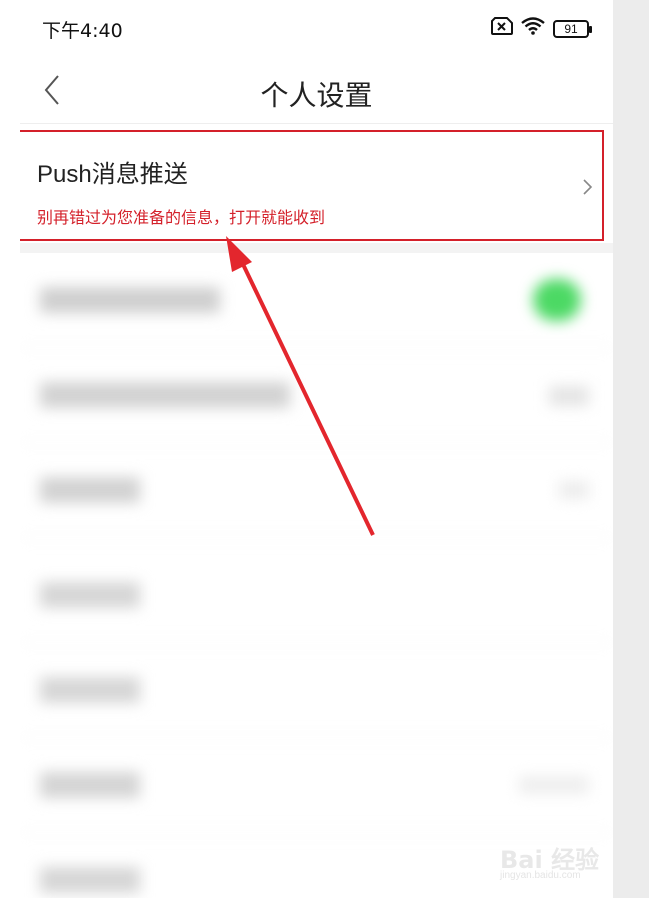 This screenshot has width=649, height=898. What do you see at coordinates (316, 248) in the screenshot?
I see `section-divider` at bounding box center [316, 248].